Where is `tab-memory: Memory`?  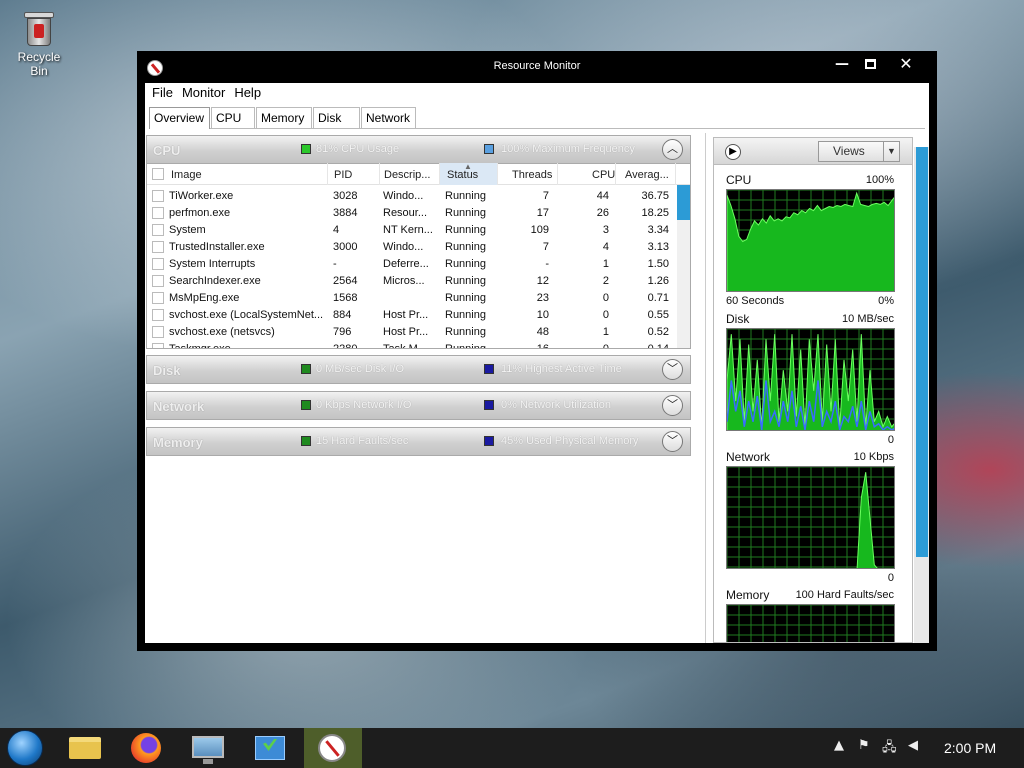 tab-memory: Memory is located at coordinates (284, 117).